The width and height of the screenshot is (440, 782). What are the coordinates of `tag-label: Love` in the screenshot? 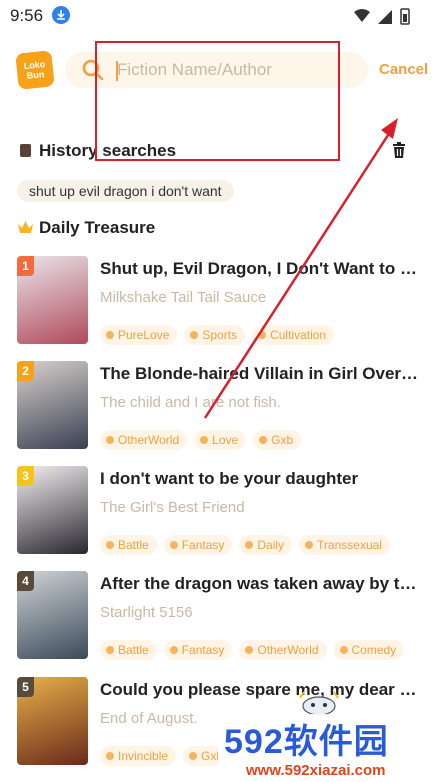 It's located at (225, 440).